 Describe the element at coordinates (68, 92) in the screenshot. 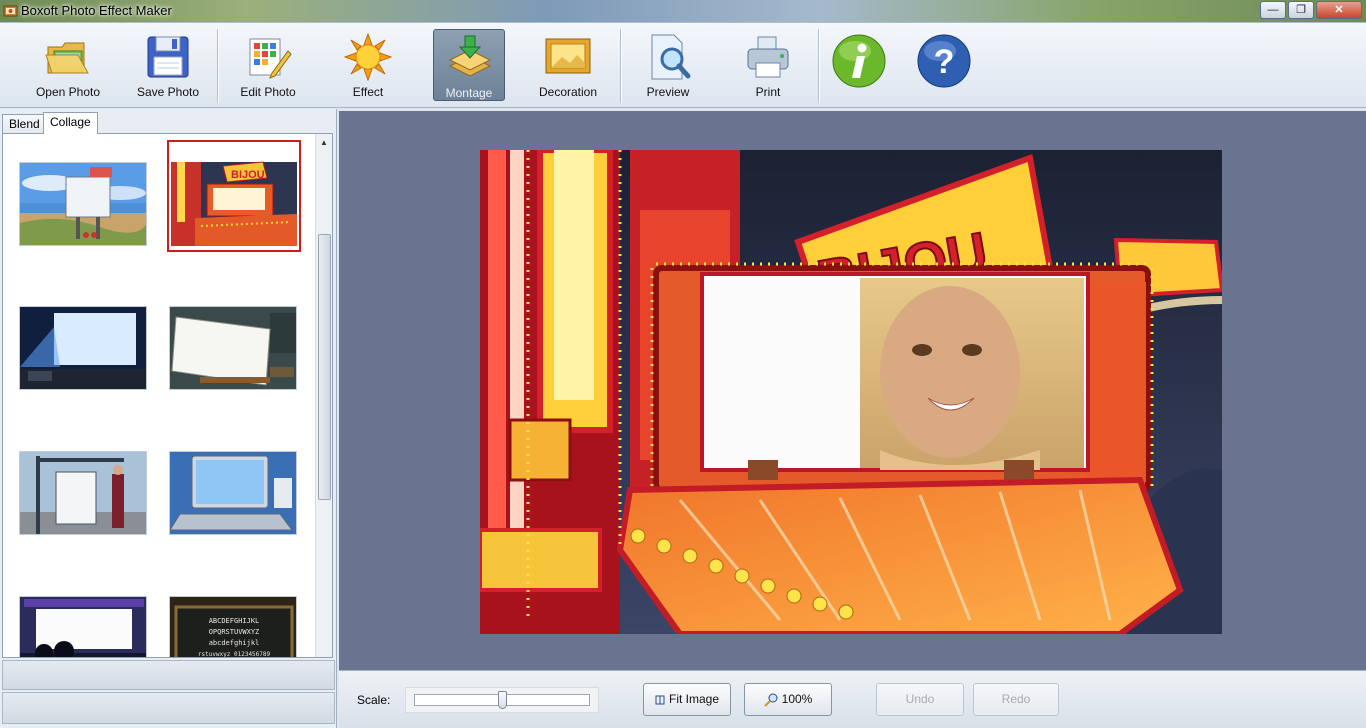

I see `open-photo-label: Open Photo` at that location.